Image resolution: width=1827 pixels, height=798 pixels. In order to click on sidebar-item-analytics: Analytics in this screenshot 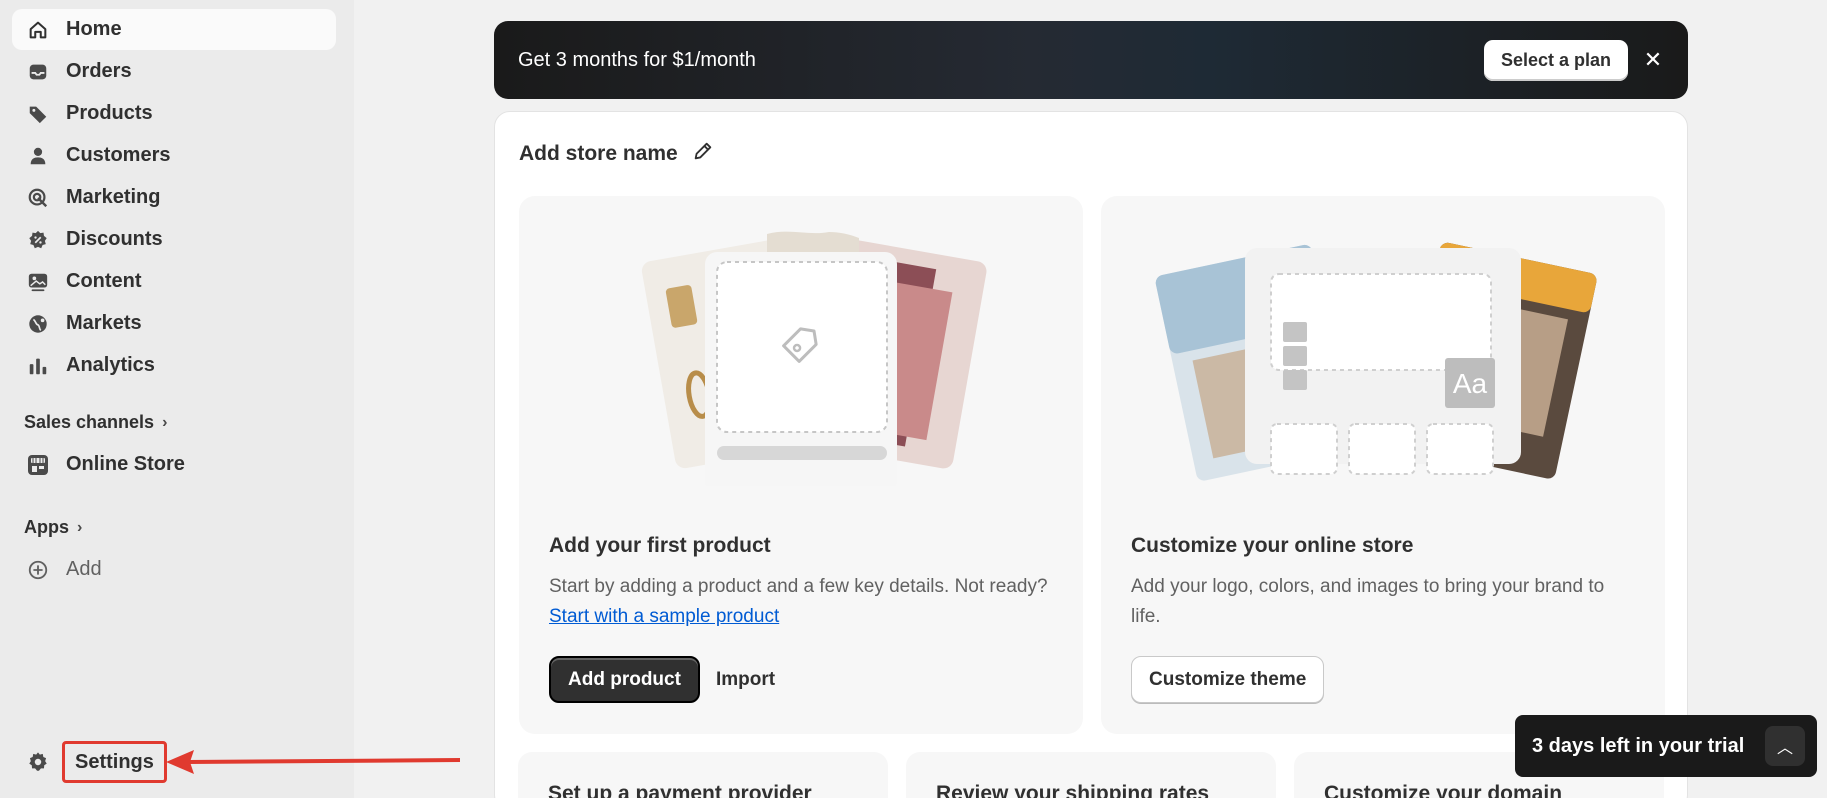, I will do `click(174, 365)`.